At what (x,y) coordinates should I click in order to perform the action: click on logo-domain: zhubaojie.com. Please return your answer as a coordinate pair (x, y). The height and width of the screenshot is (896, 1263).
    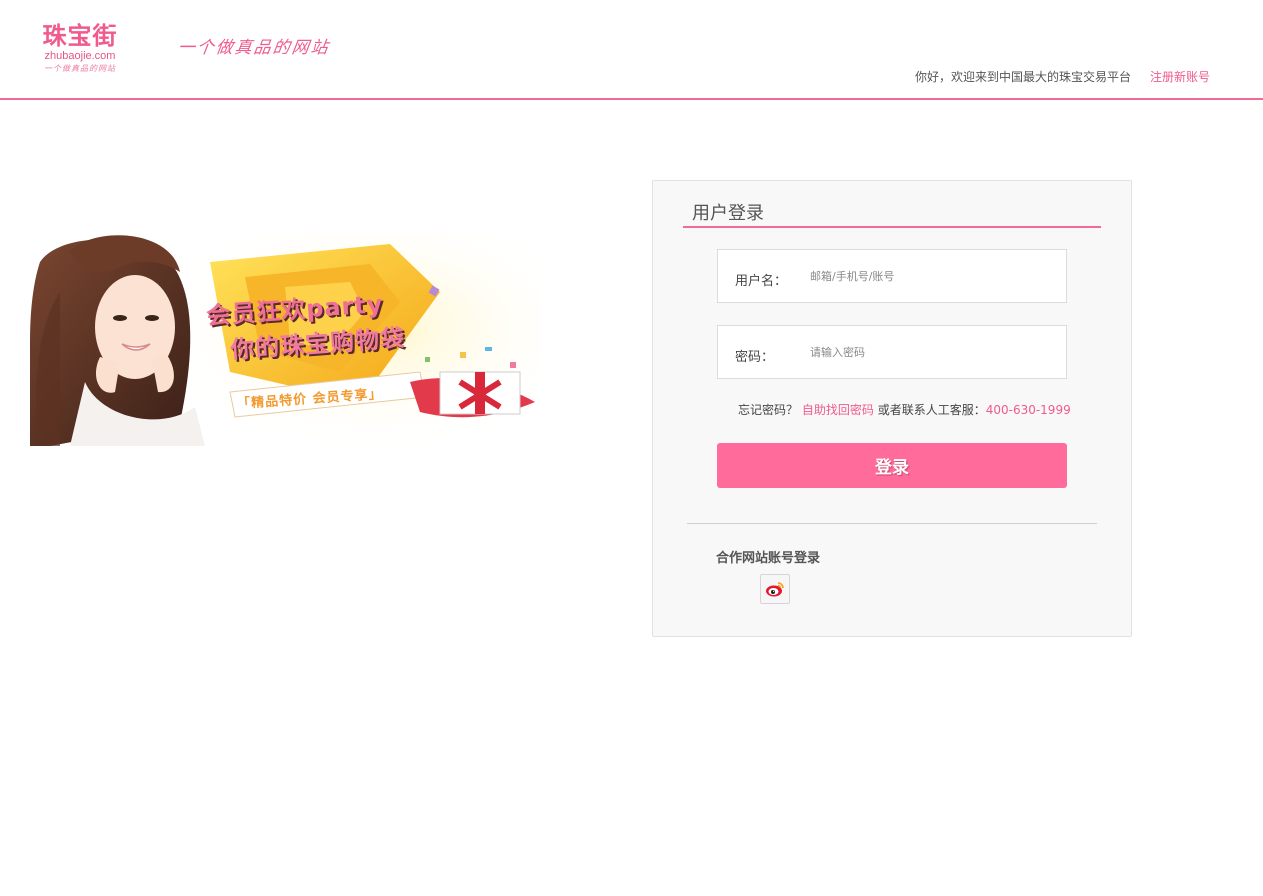
    Looking at the image, I should click on (80, 56).